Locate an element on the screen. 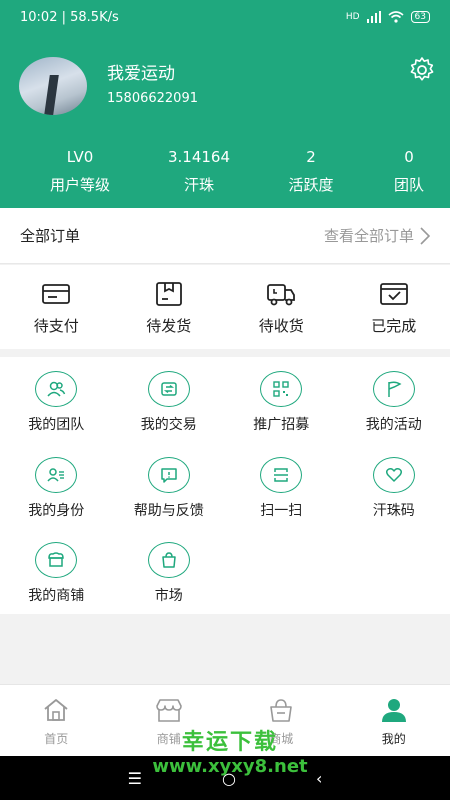  team-icon is located at coordinates (56, 389).